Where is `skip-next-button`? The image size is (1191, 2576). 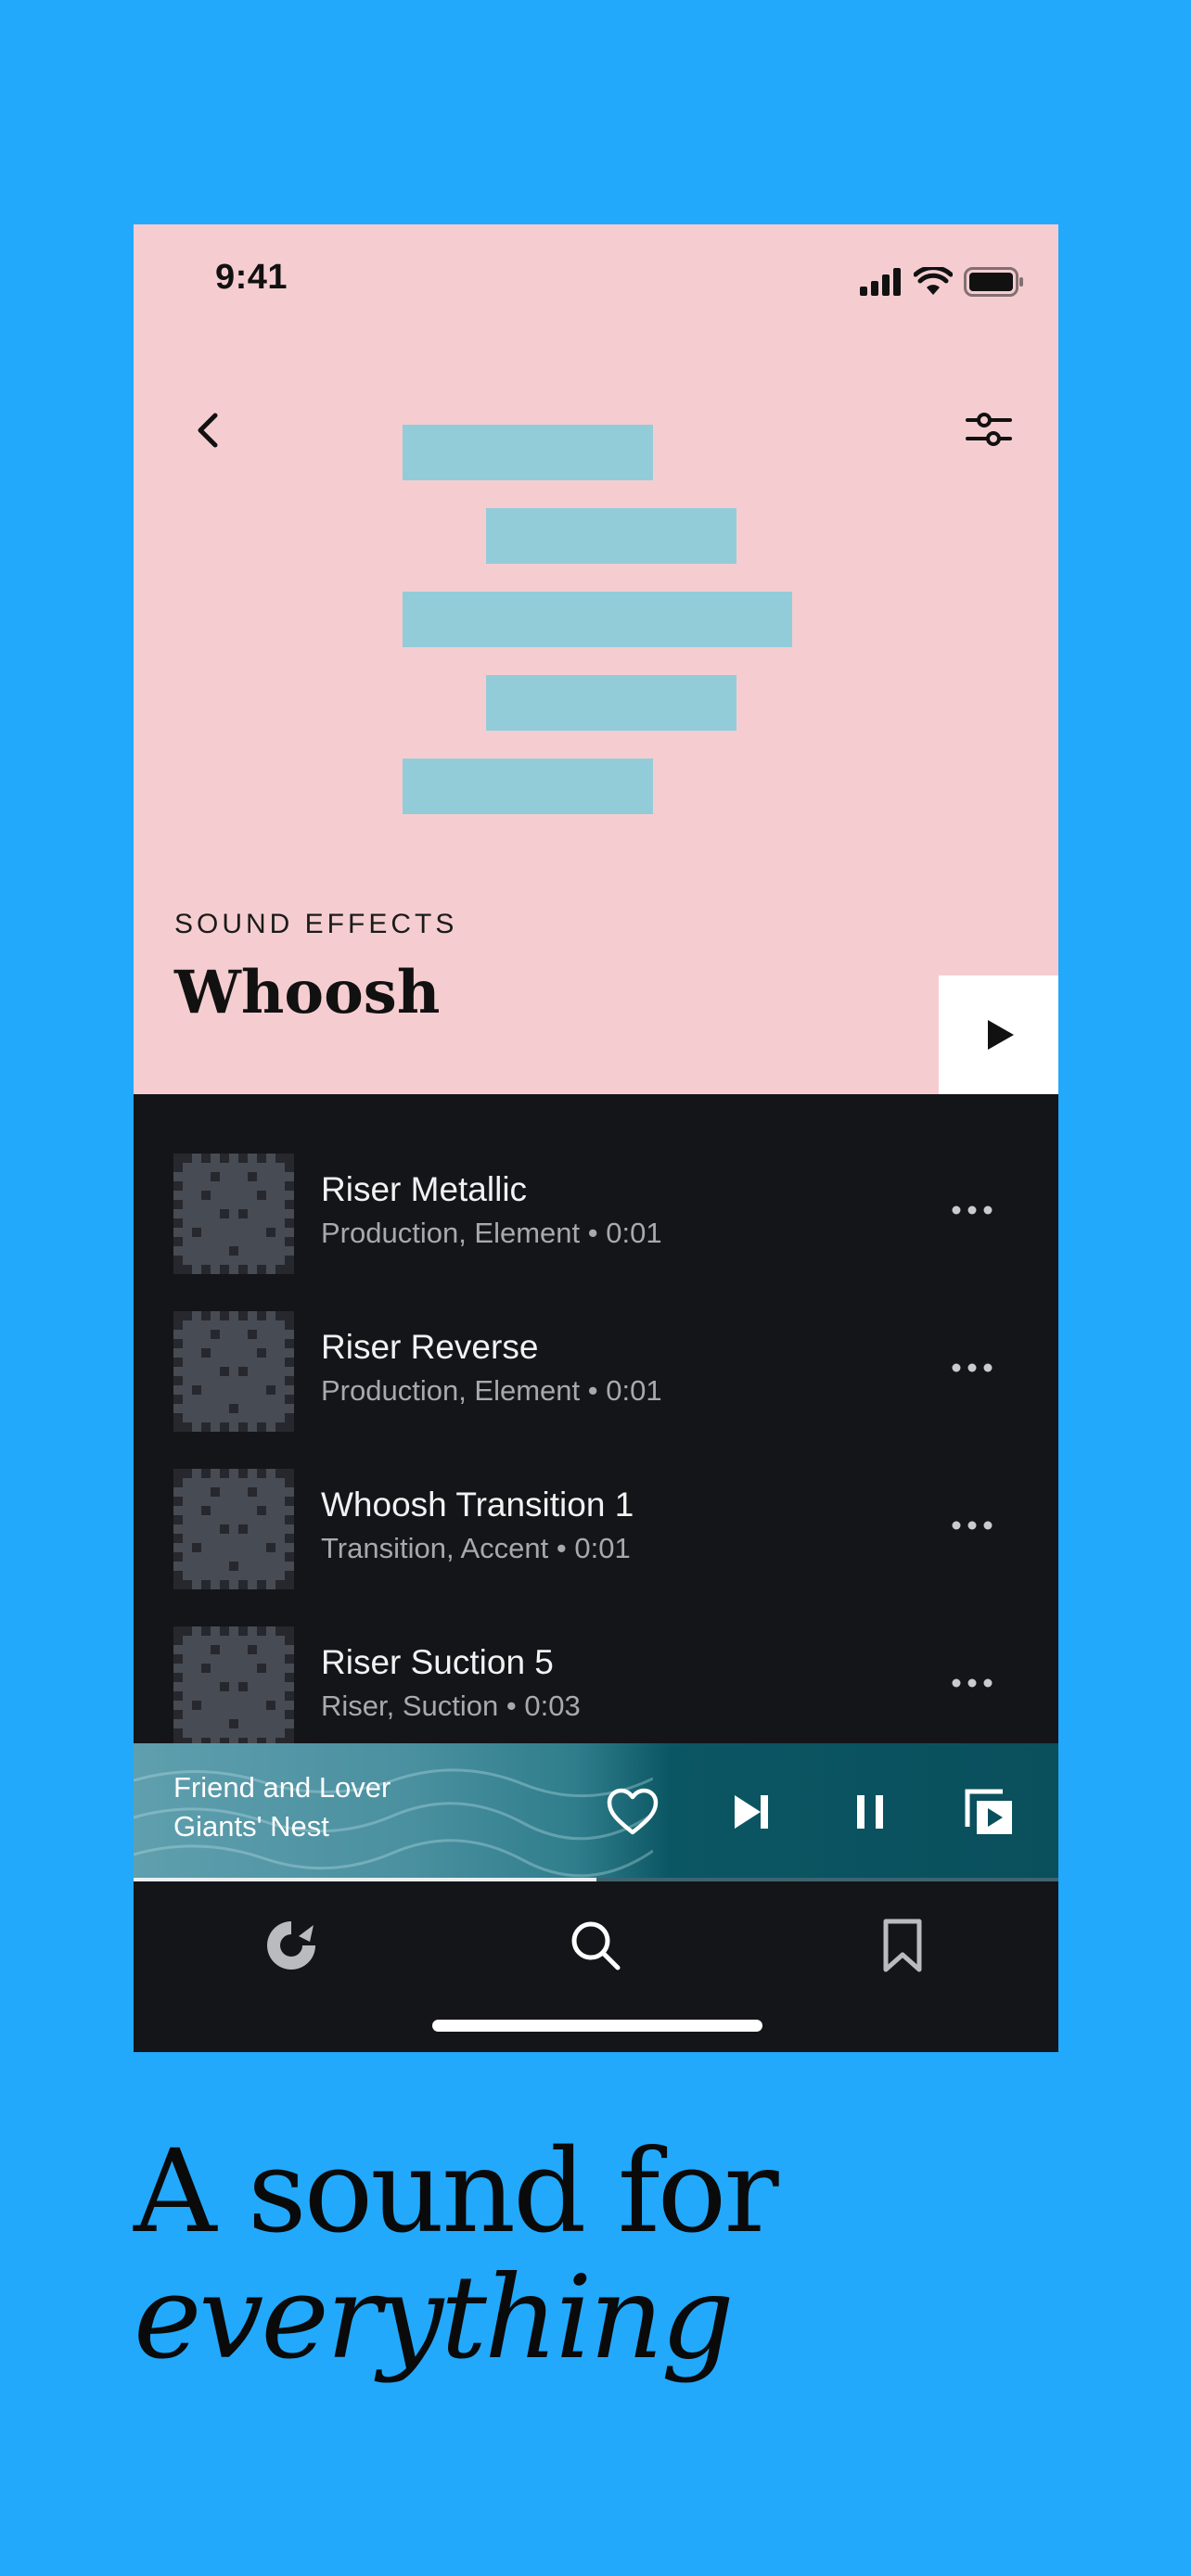 skip-next-button is located at coordinates (751, 1812).